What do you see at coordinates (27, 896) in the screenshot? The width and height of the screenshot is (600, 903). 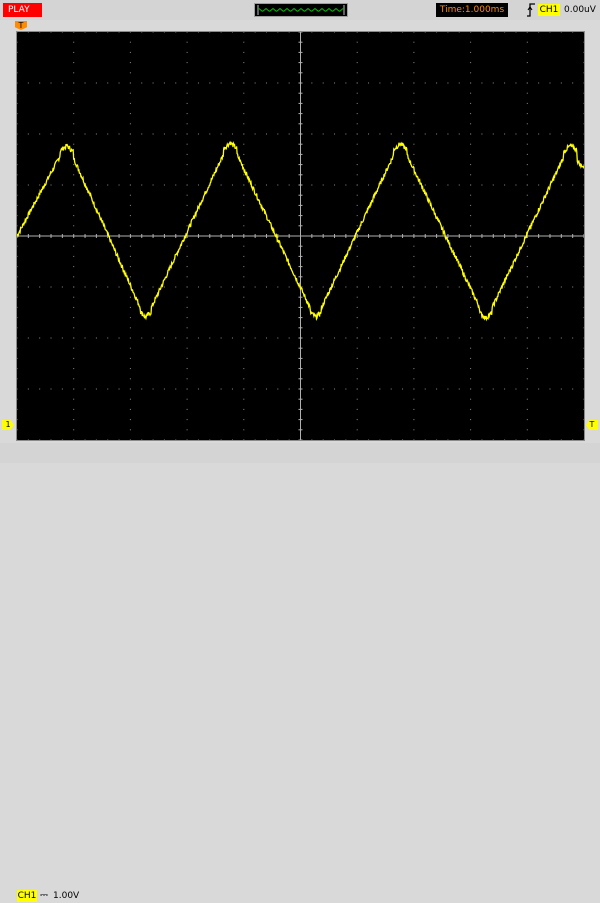 I see `channel-badge: CH1` at bounding box center [27, 896].